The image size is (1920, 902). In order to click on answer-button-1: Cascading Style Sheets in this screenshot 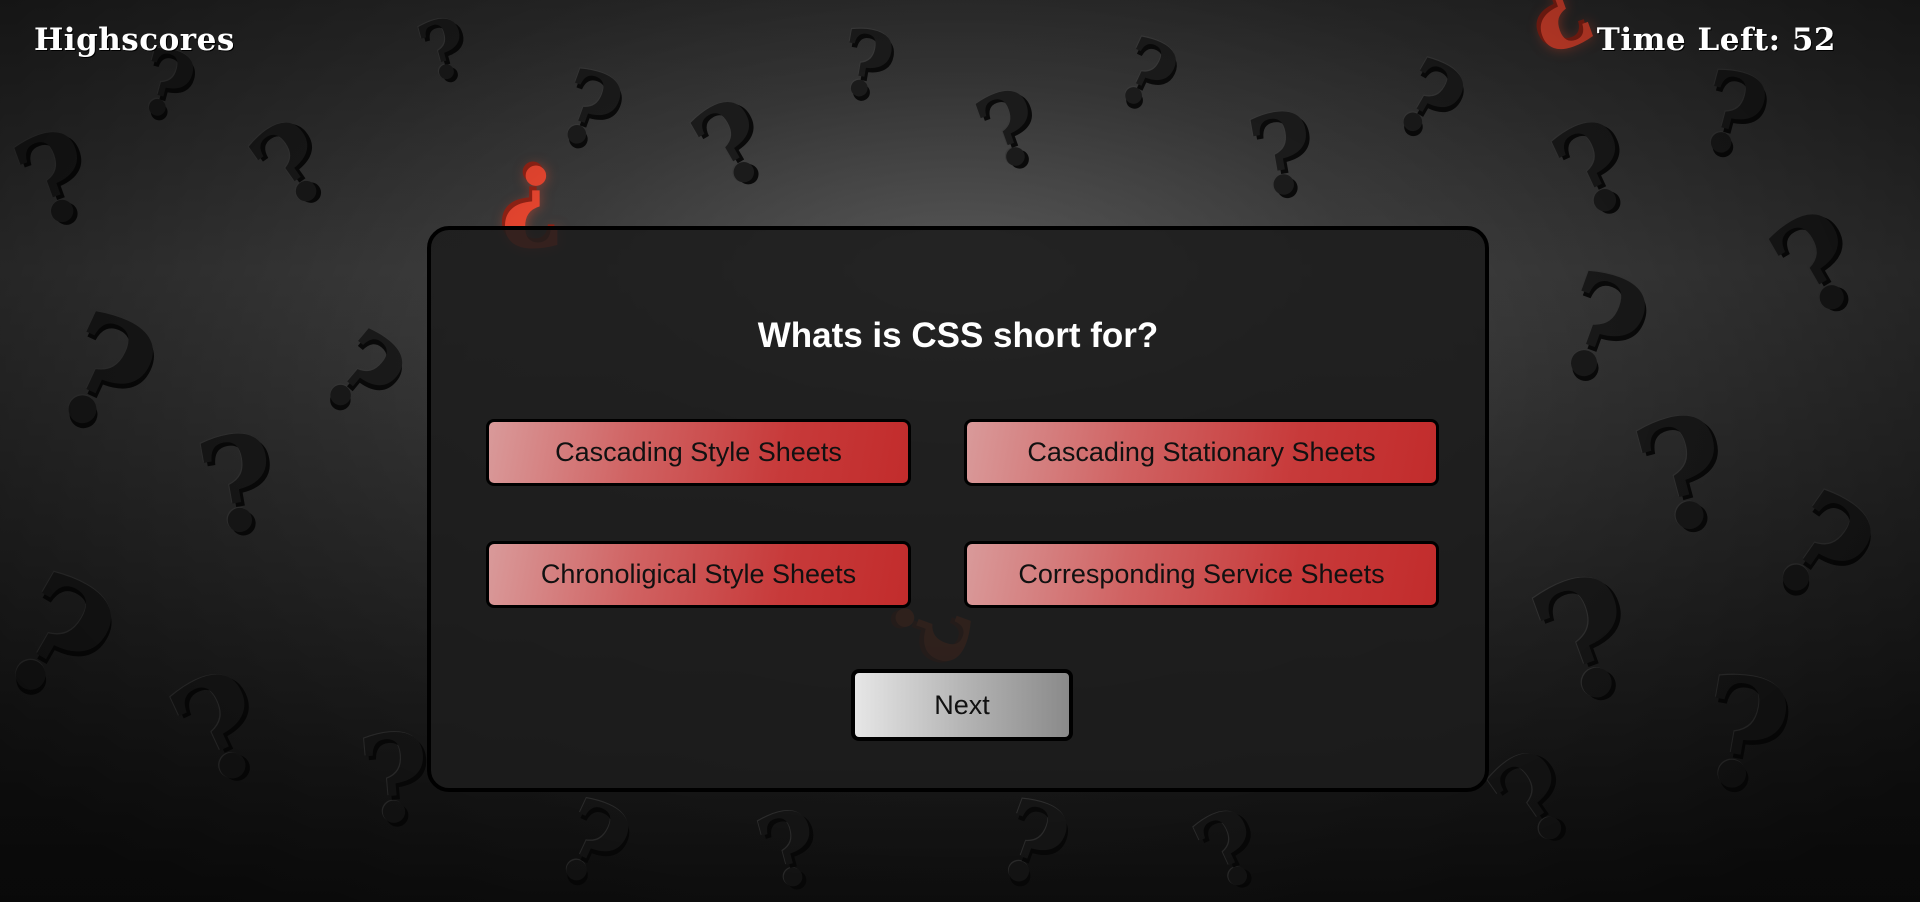, I will do `click(698, 452)`.